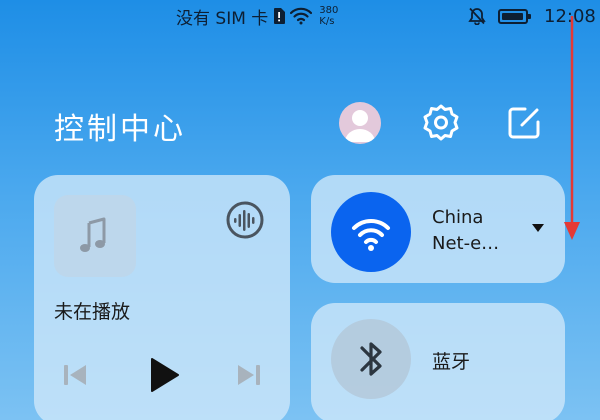 The width and height of the screenshot is (600, 420). Describe the element at coordinates (451, 362) in the screenshot. I see `bluetooth-label: 蓝牙` at that location.